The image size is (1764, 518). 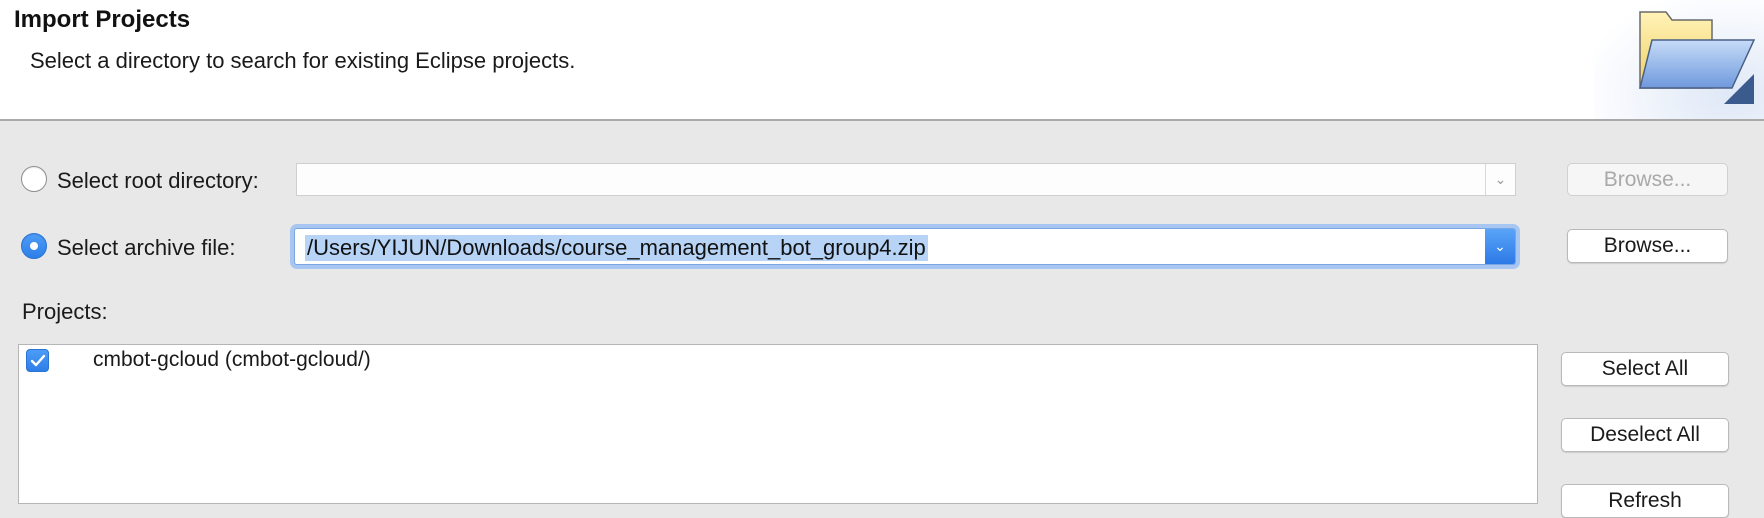 I want to click on projects-label: Projects:, so click(x=65, y=311).